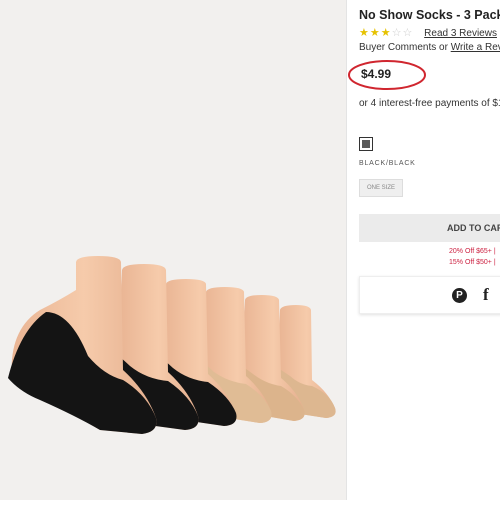 The height and width of the screenshot is (505, 500). Describe the element at coordinates (381, 188) in the screenshot. I see `size-button: ONE SIZE` at that location.